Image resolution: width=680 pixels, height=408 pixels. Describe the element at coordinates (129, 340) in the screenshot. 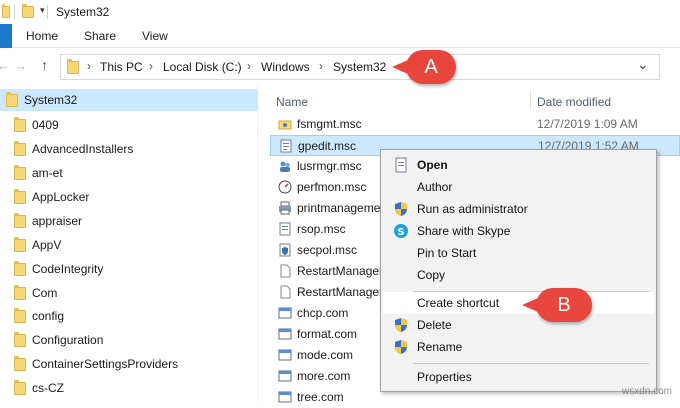

I see `sidebar-item: Configuration` at that location.